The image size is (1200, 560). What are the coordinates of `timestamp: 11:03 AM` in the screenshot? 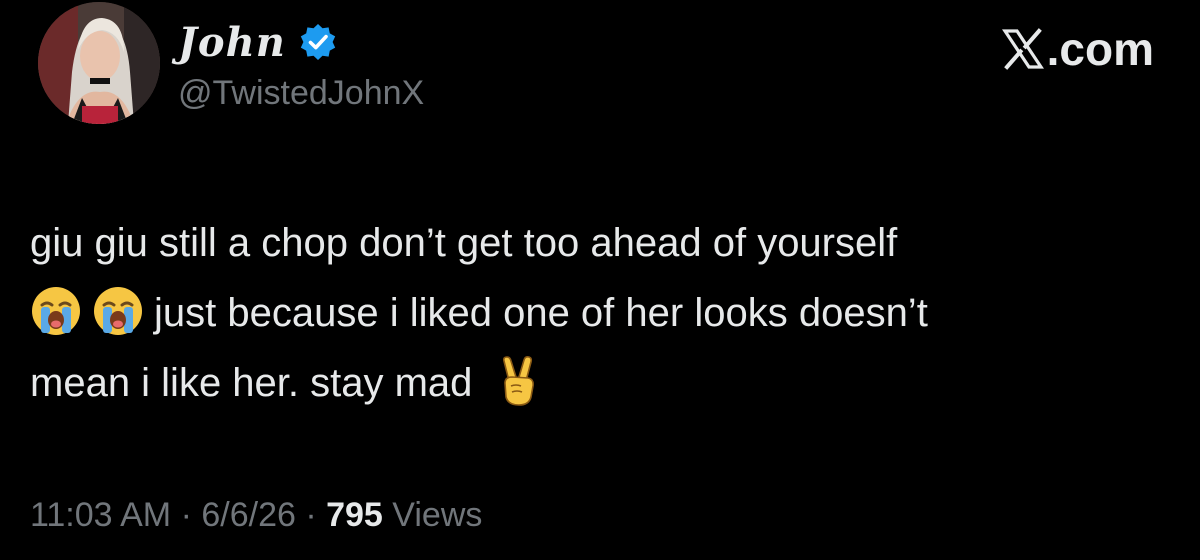 It's located at (100, 515).